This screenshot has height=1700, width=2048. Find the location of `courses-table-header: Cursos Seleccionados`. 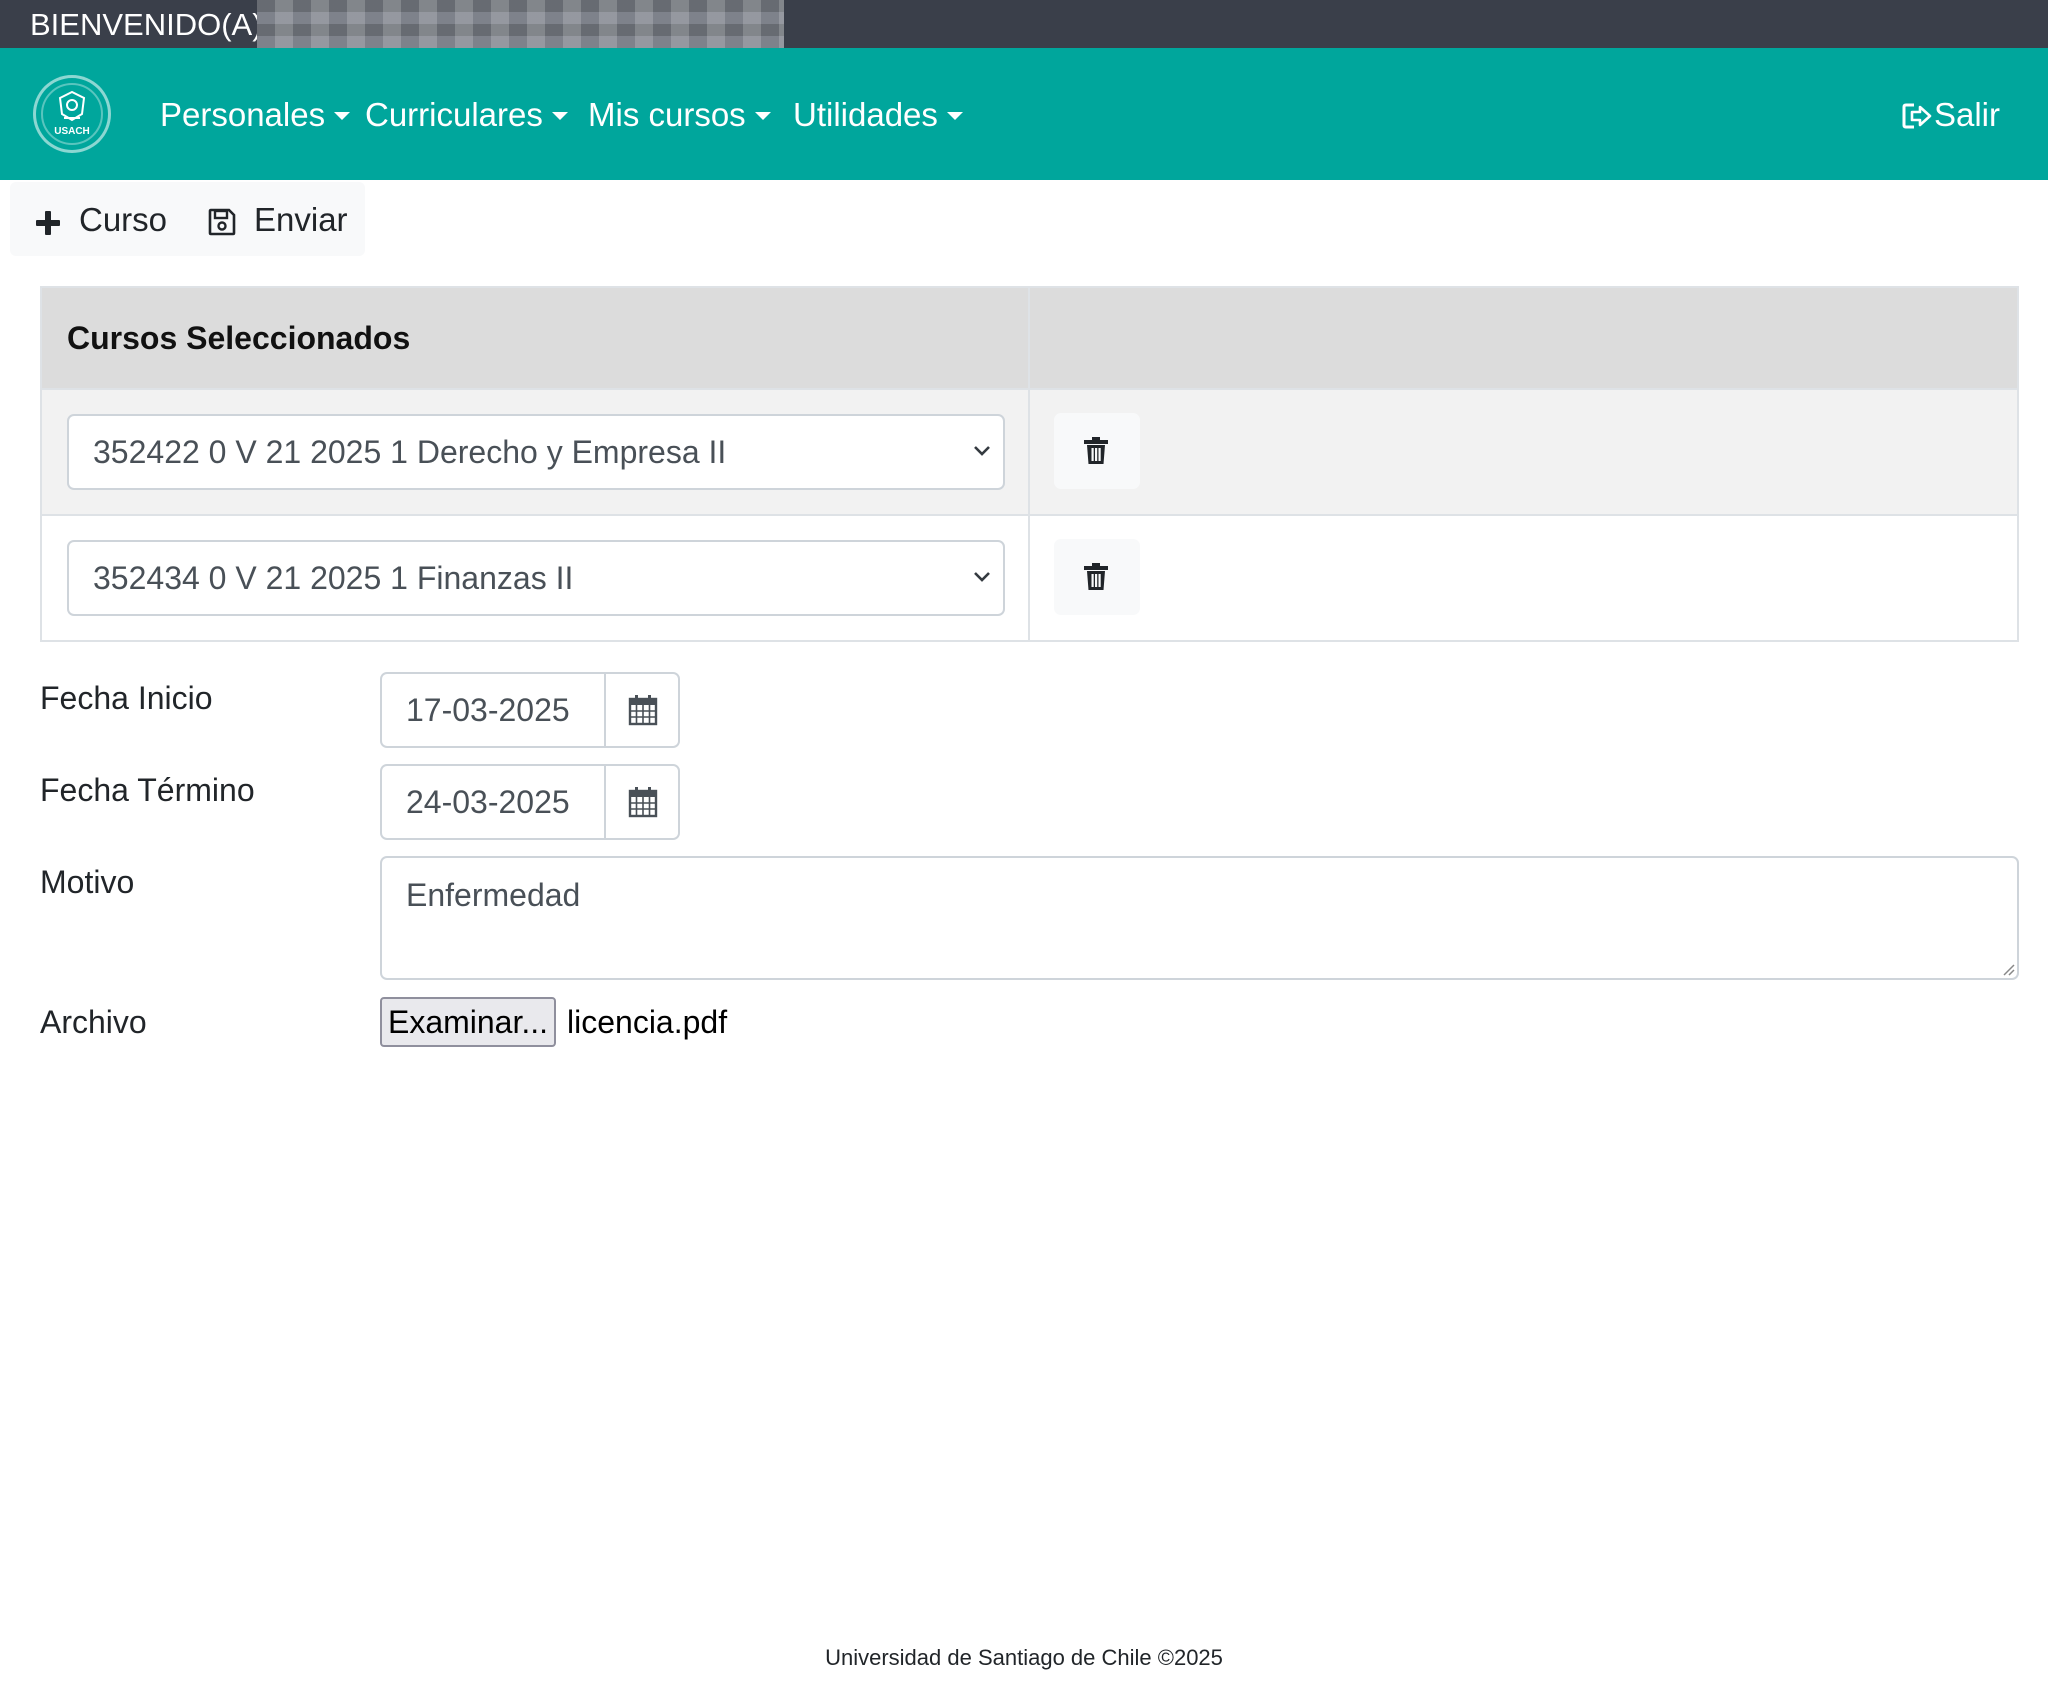

courses-table-header: Cursos Seleccionados is located at coordinates (239, 338).